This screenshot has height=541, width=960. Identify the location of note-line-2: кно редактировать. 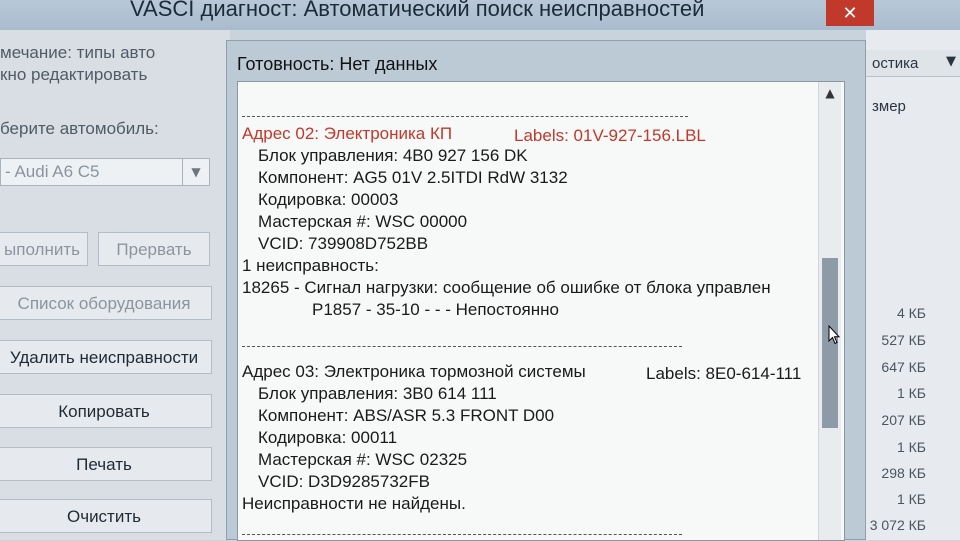
(74, 74).